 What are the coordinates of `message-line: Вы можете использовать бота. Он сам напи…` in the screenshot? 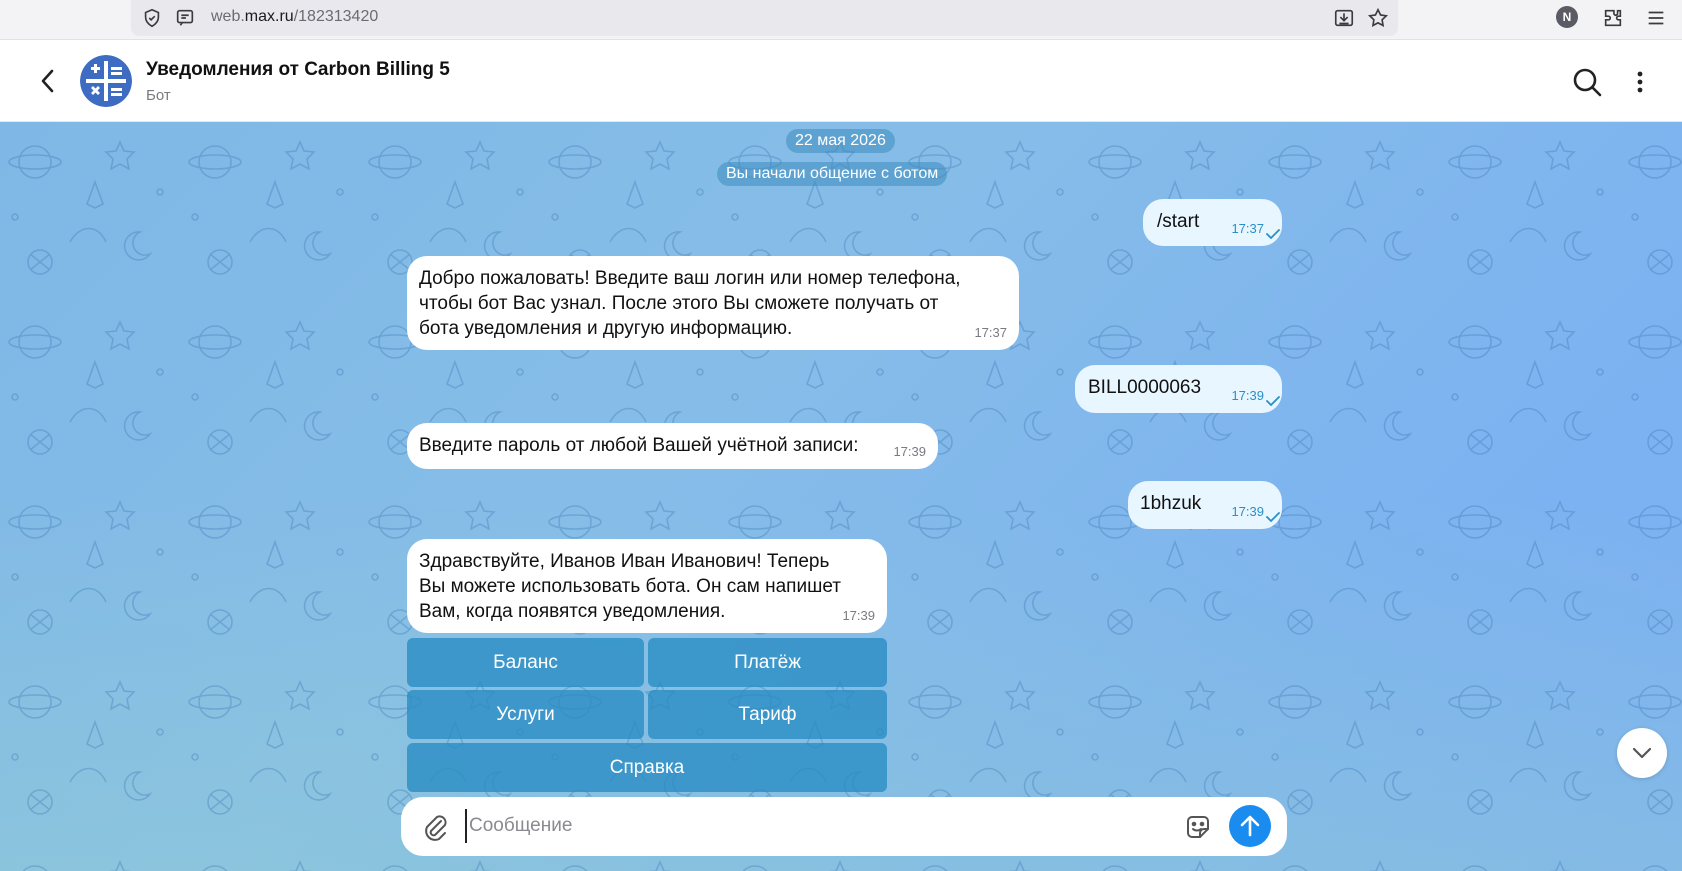 It's located at (630, 586).